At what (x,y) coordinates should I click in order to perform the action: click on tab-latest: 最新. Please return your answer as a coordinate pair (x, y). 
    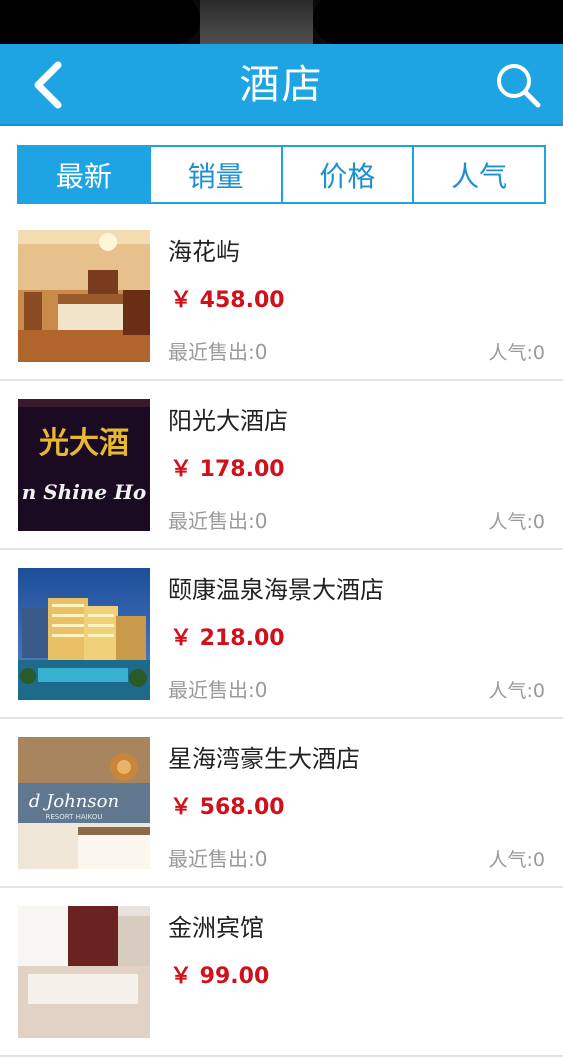
    Looking at the image, I should click on (84, 174).